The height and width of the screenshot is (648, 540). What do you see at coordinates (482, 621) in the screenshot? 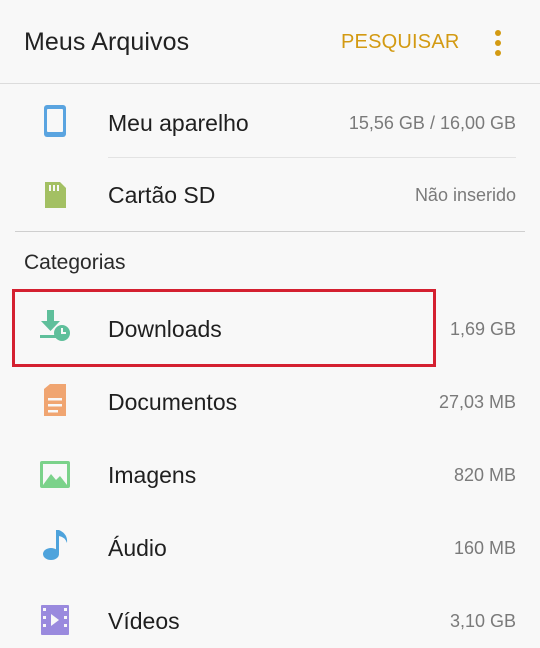
I see `category-item-value: 3,10 GB` at bounding box center [482, 621].